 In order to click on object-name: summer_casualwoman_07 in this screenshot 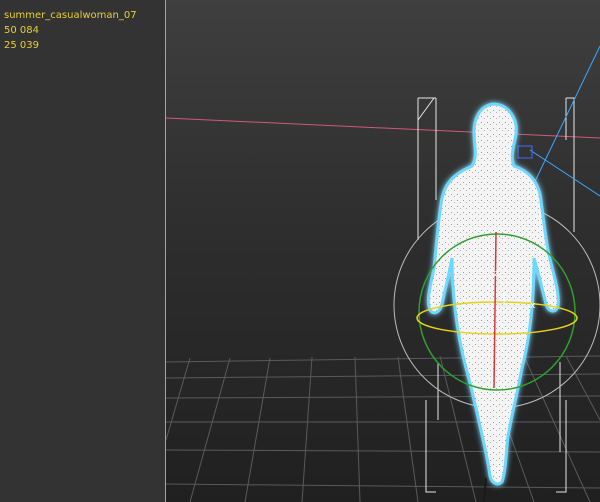, I will do `click(70, 15)`.